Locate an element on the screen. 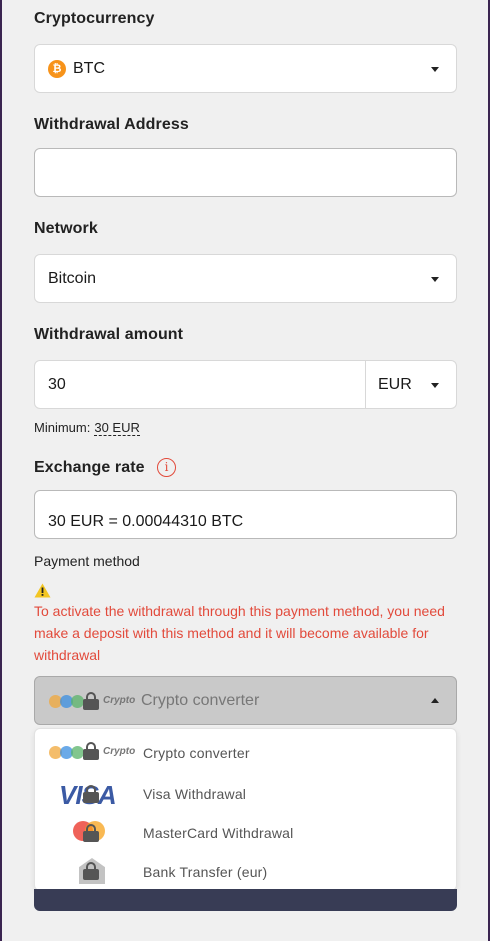 The image size is (490, 941). payment-method-select: Crypto Crypto converter is located at coordinates (245, 700).